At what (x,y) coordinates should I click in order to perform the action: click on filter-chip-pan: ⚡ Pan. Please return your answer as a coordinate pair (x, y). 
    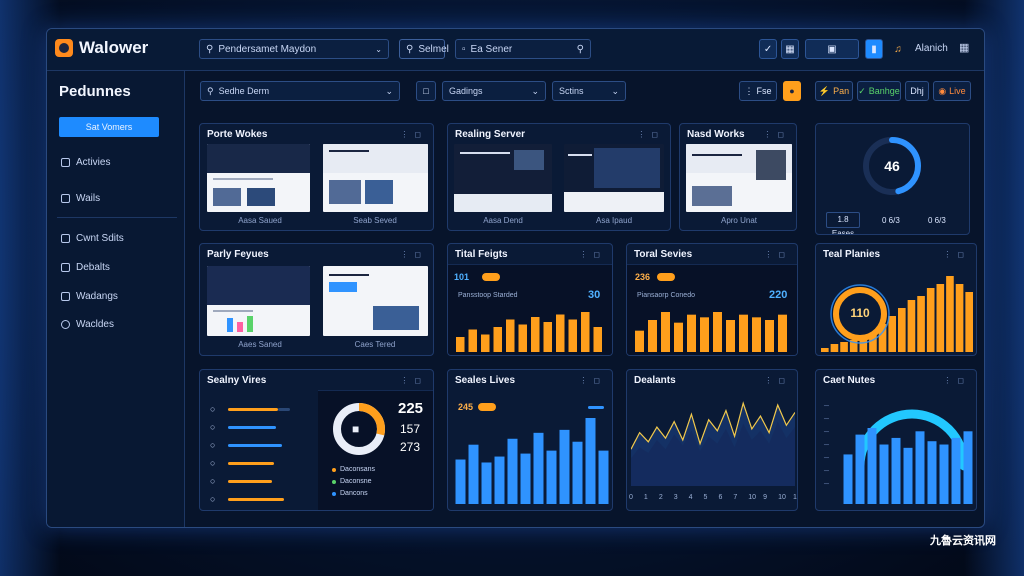
    Looking at the image, I should click on (834, 91).